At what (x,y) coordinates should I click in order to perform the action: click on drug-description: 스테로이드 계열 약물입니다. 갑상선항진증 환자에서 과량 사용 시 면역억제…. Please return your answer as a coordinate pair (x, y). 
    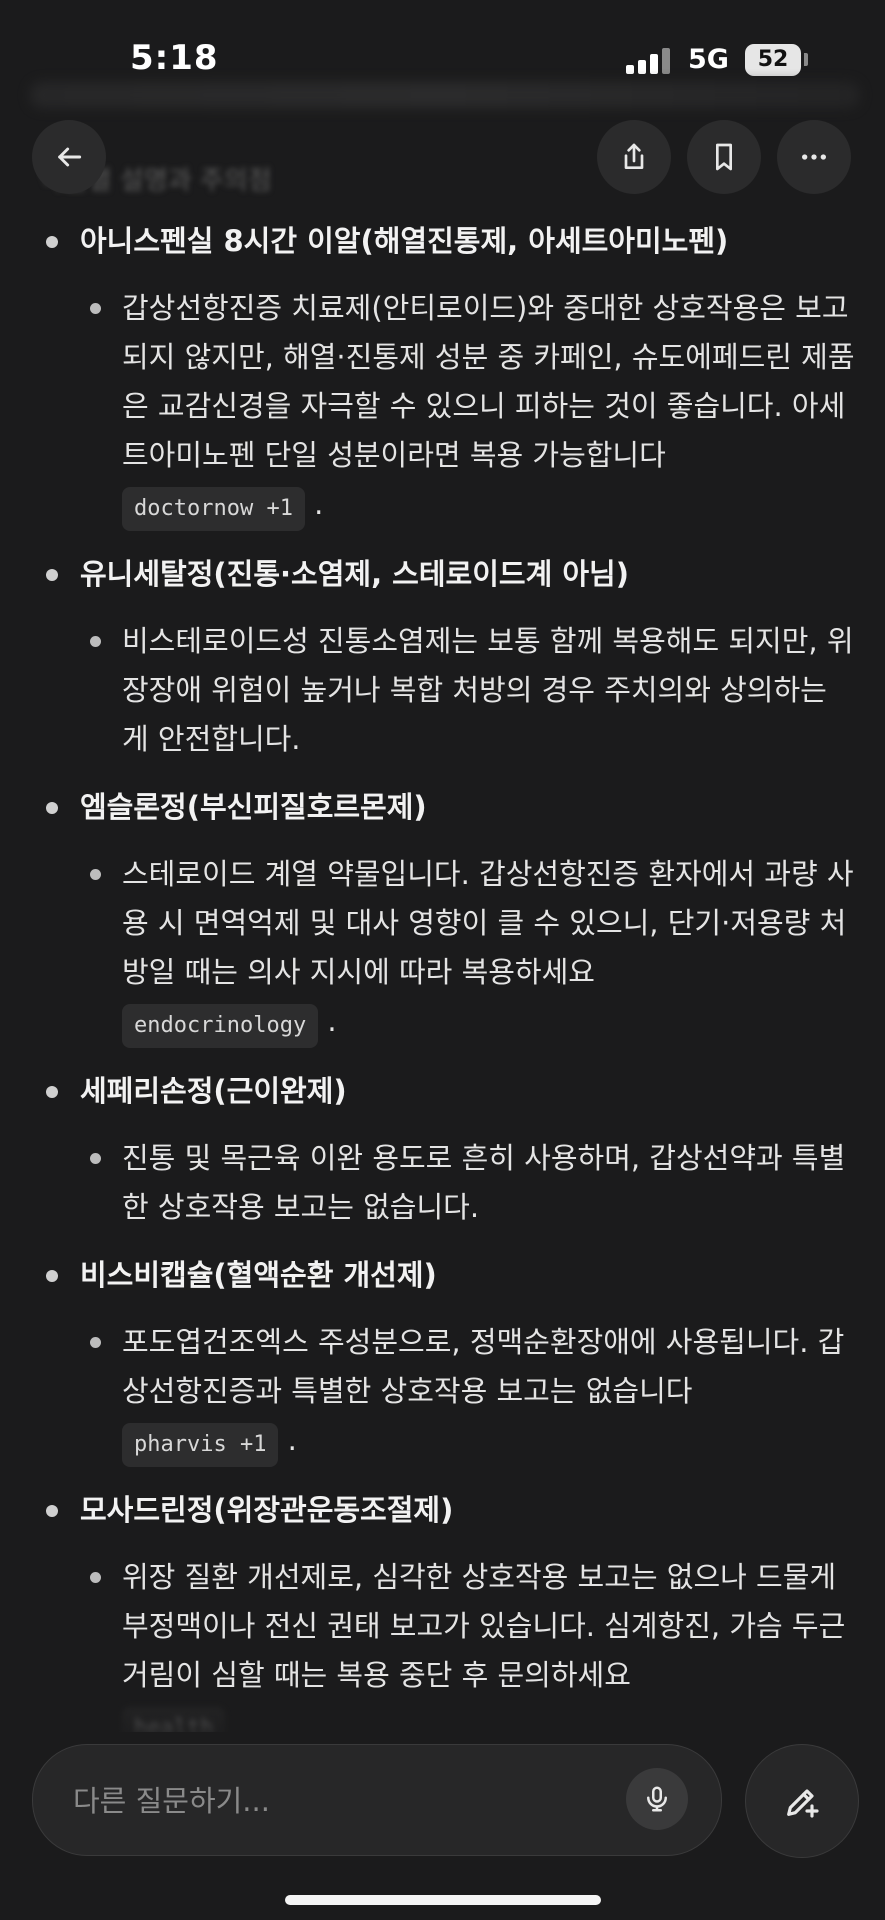
    Looking at the image, I should click on (442, 949).